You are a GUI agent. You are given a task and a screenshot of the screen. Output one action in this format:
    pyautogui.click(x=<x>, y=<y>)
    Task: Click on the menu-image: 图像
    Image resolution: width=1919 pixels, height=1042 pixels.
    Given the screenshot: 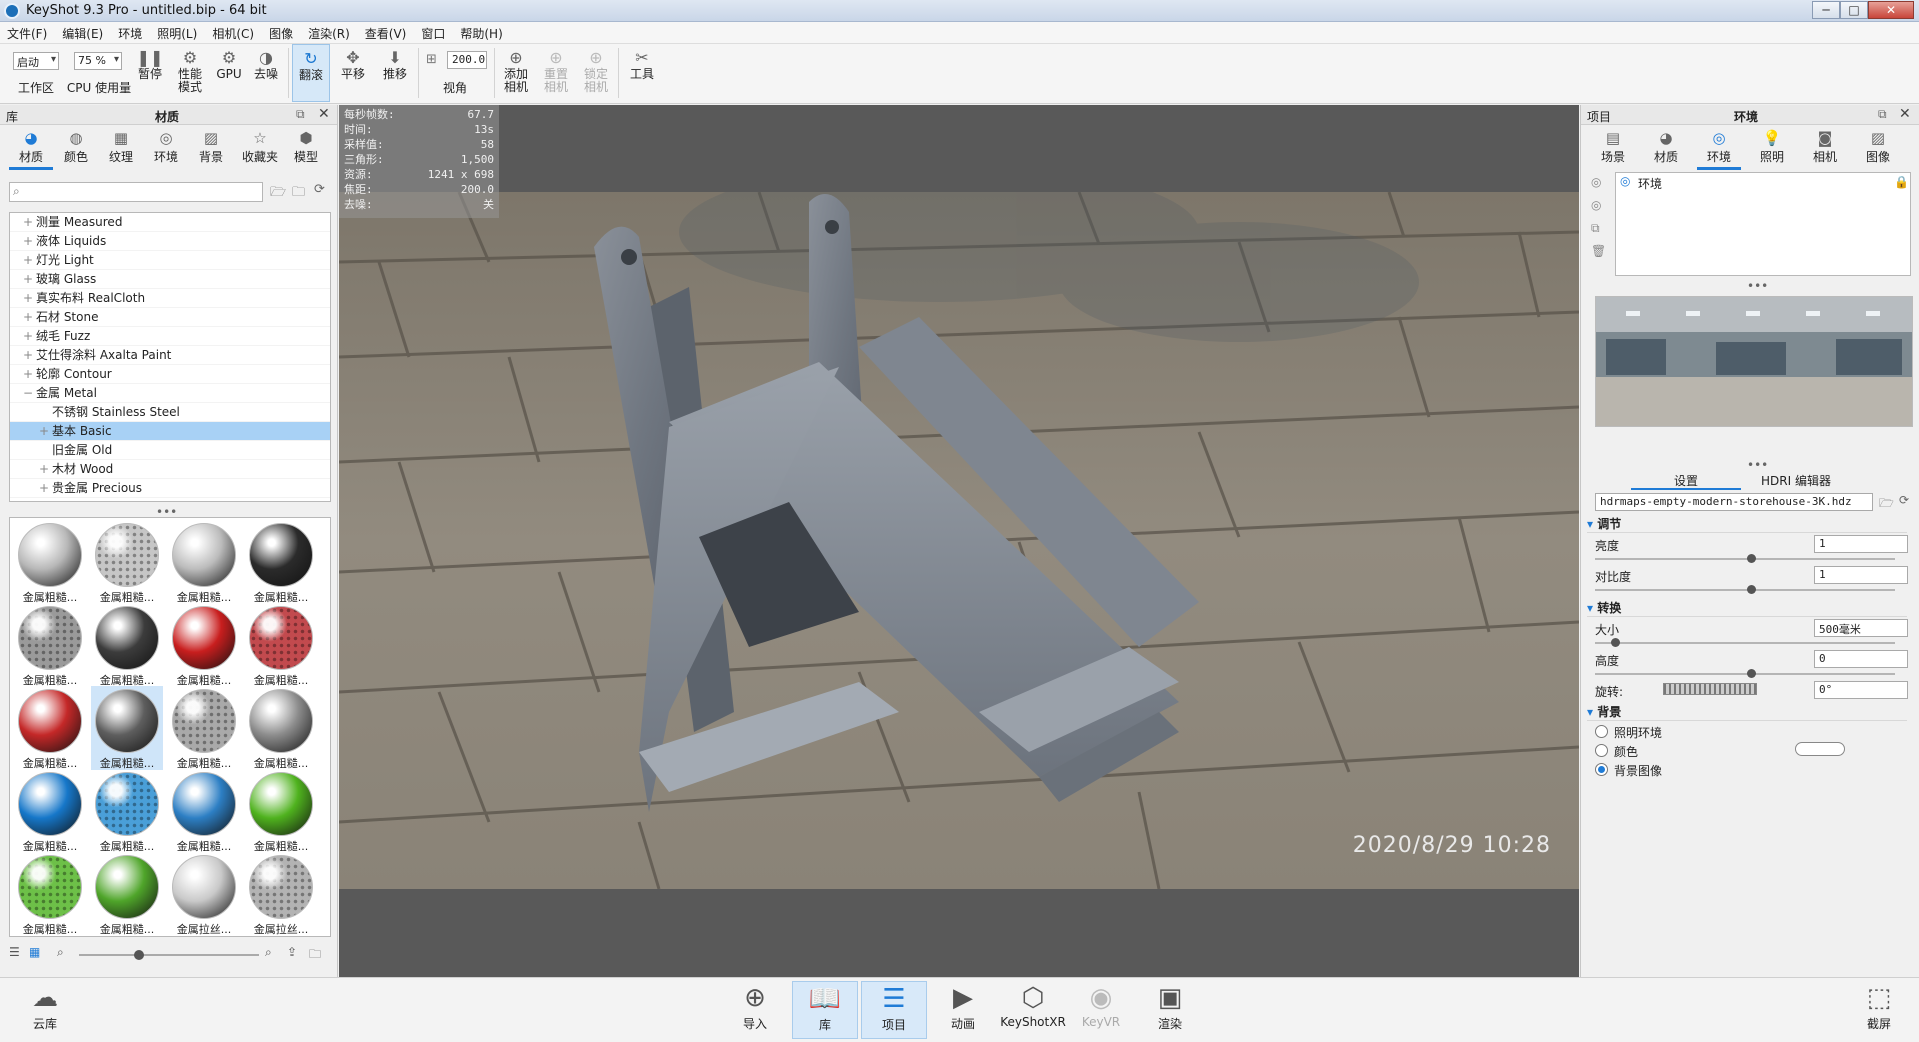 What is the action you would take?
    pyautogui.click(x=281, y=33)
    